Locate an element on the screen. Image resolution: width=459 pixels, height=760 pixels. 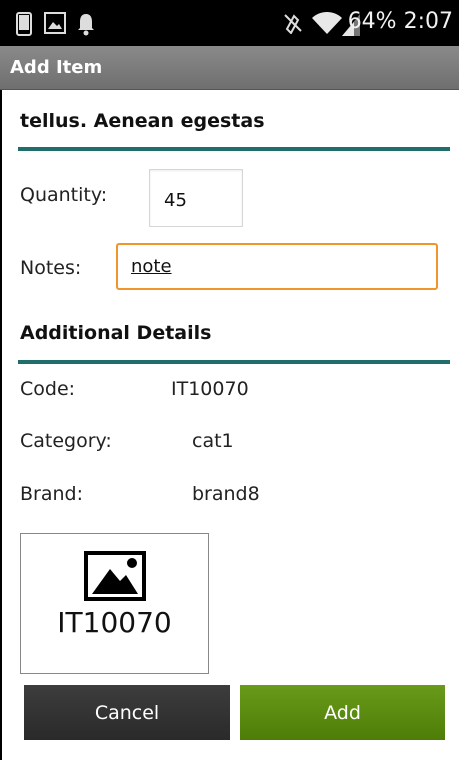
wifi-icon is located at coordinates (327, 23).